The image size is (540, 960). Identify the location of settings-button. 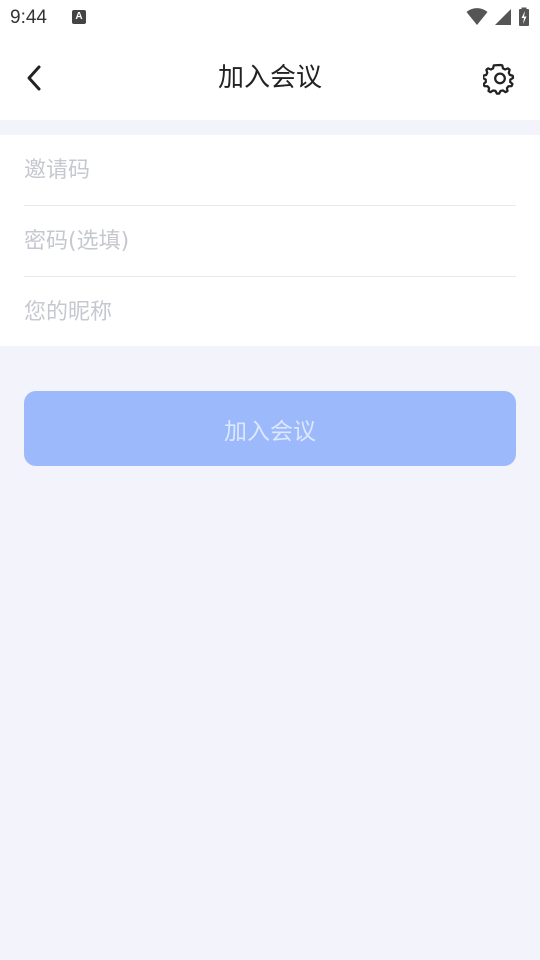
(500, 78).